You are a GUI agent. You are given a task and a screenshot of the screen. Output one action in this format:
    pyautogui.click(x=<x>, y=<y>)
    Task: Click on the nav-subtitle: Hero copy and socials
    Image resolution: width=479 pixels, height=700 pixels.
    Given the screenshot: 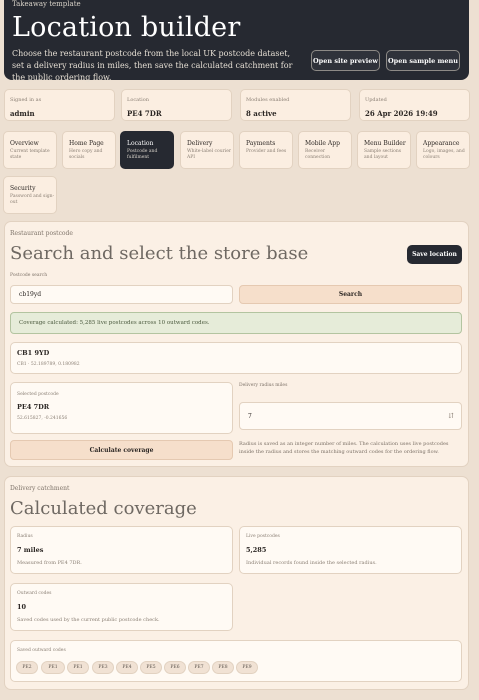 What is the action you would take?
    pyautogui.click(x=86, y=154)
    